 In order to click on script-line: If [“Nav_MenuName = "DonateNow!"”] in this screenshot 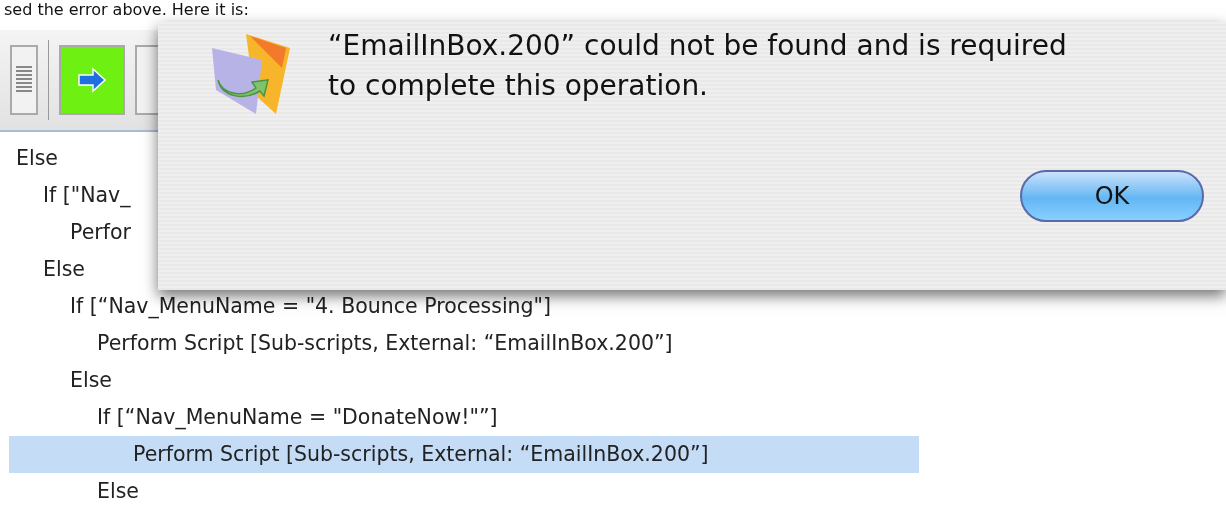, I will do `click(455, 417)`.